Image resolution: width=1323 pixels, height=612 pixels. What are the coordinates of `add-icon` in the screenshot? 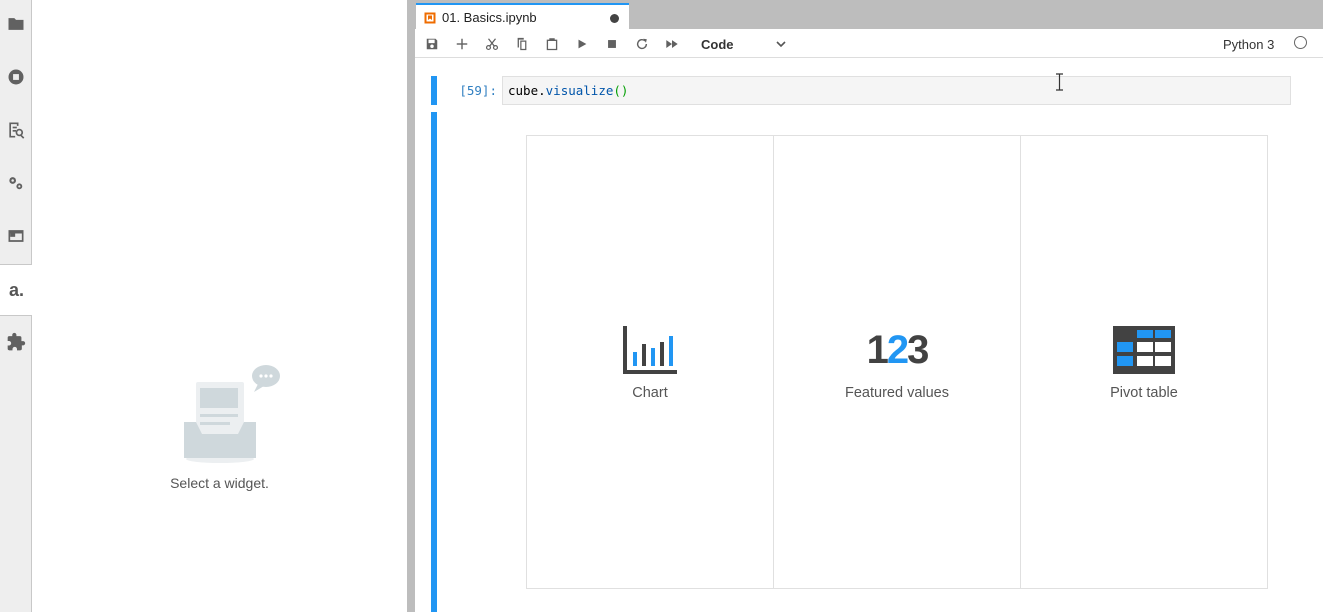 It's located at (462, 44).